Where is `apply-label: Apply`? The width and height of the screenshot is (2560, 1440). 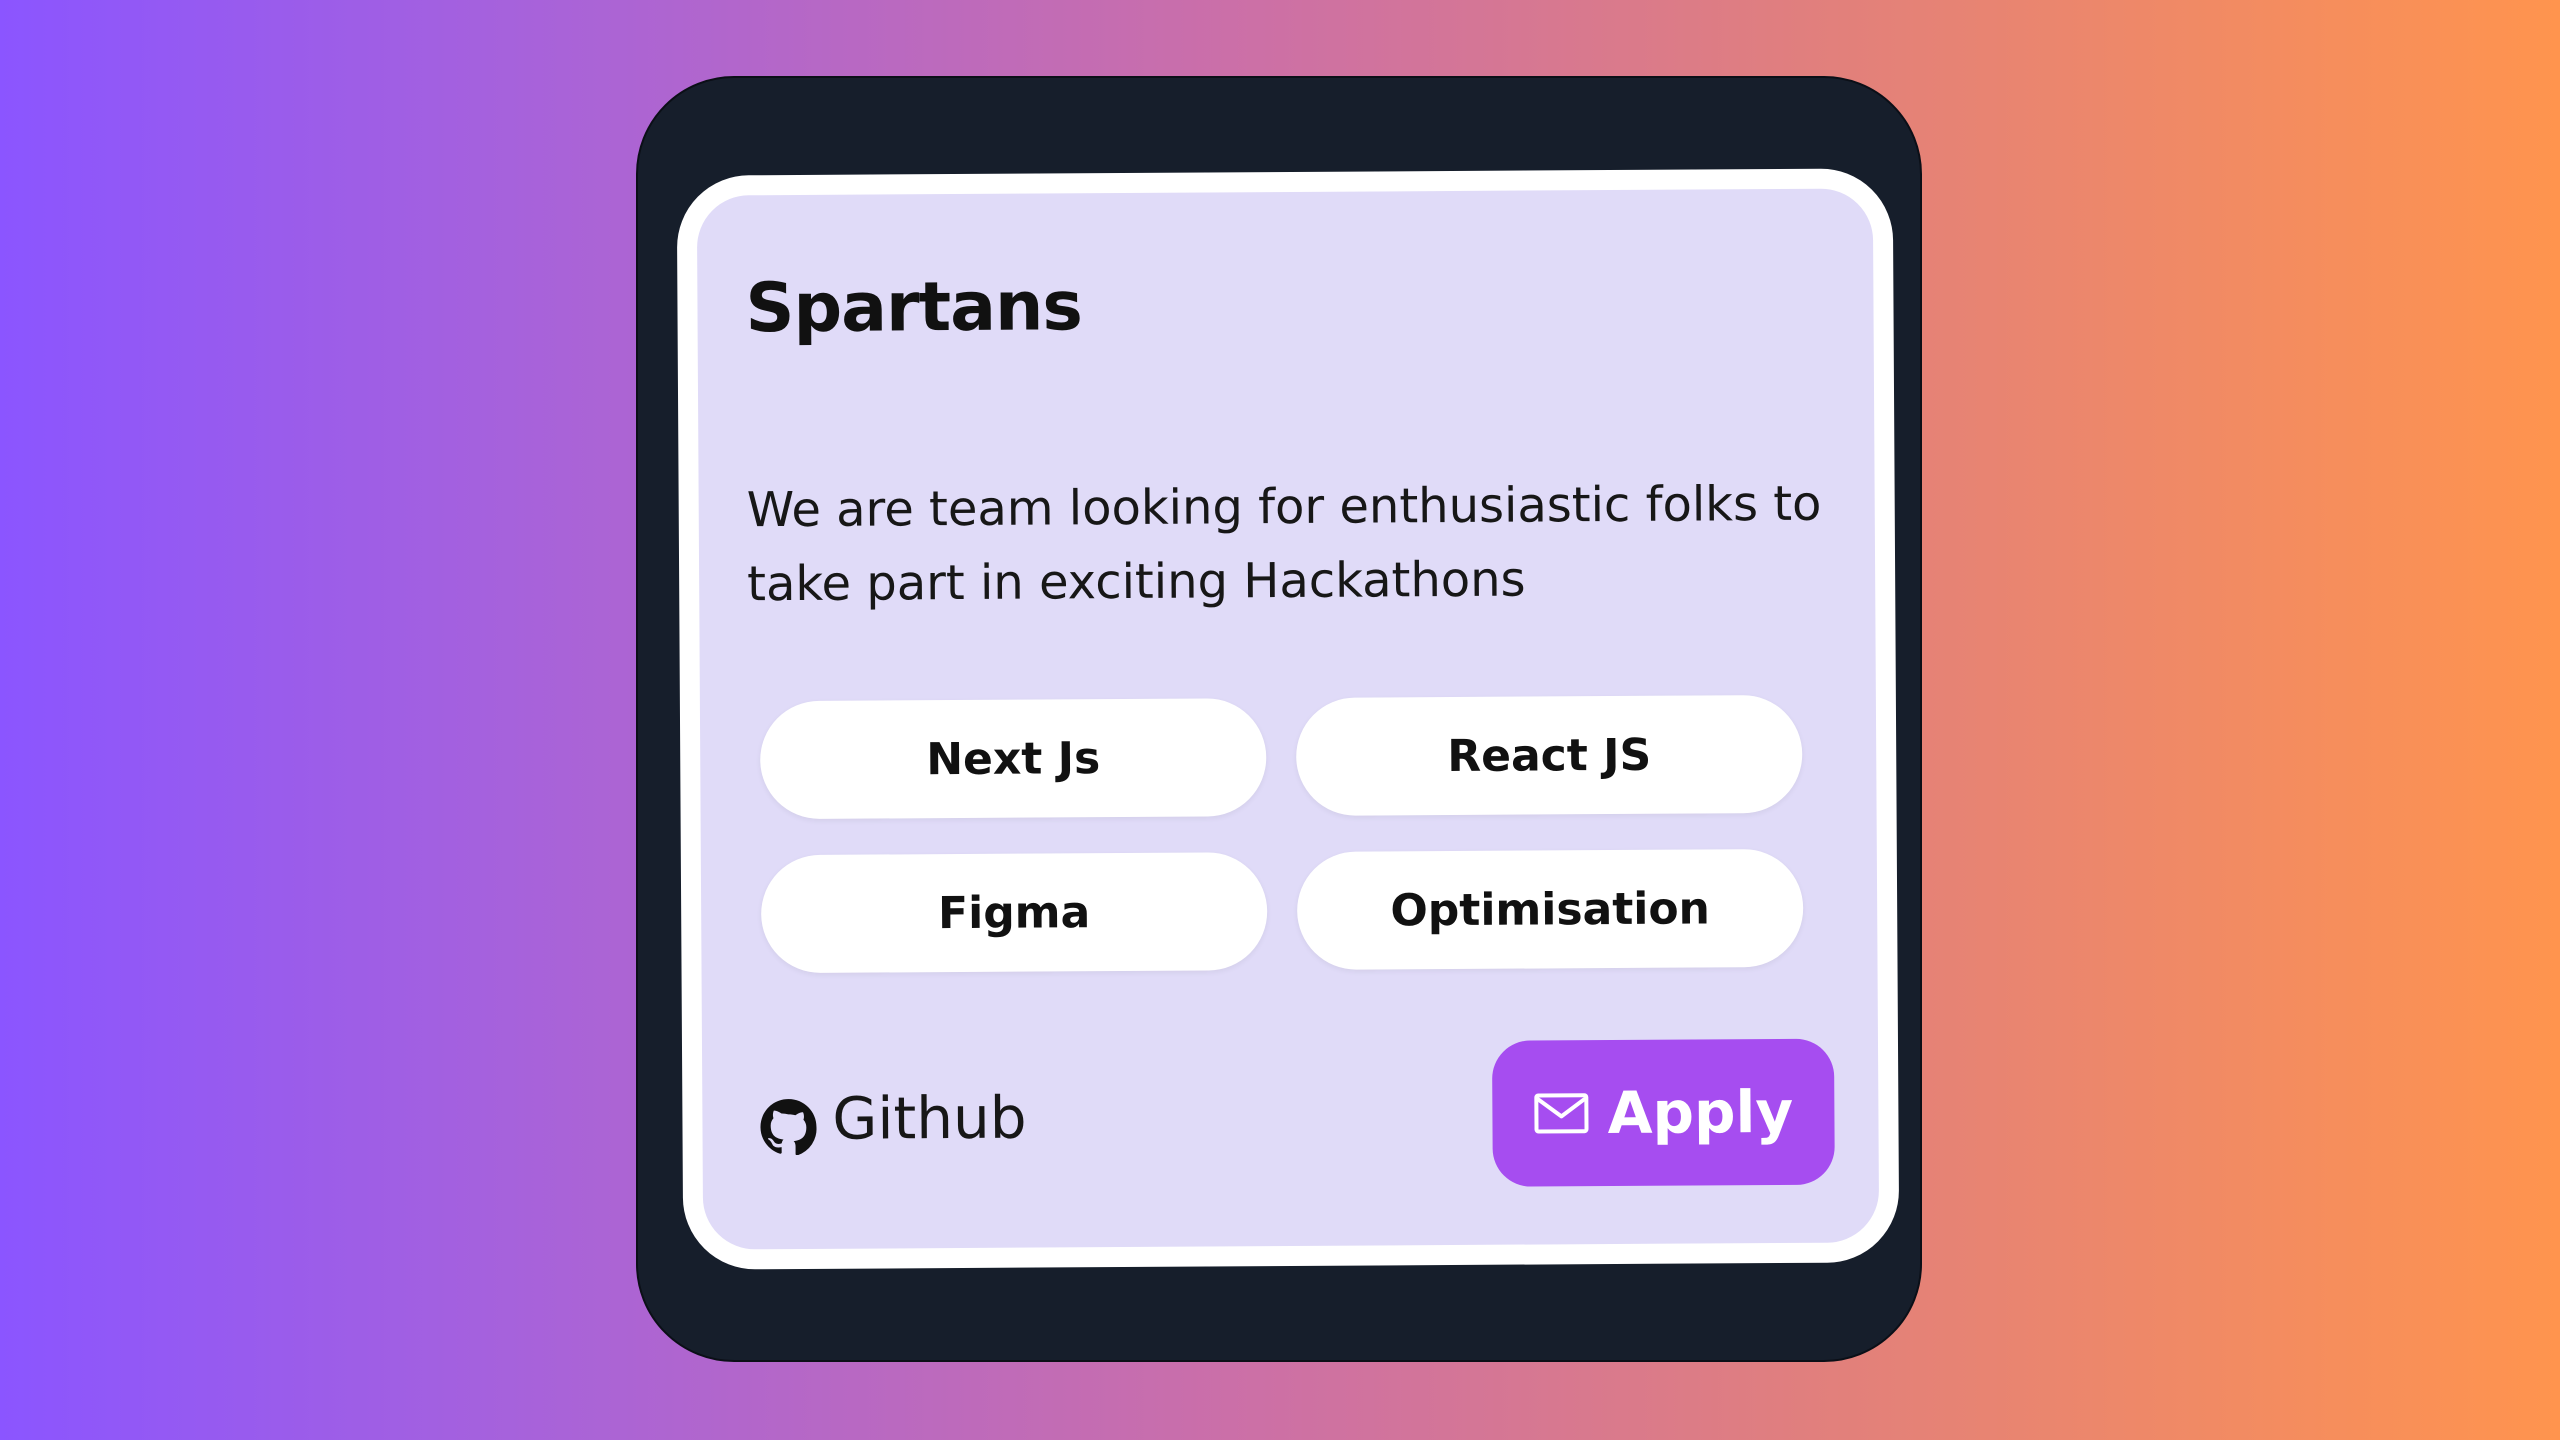
apply-label: Apply is located at coordinates (1700, 1112).